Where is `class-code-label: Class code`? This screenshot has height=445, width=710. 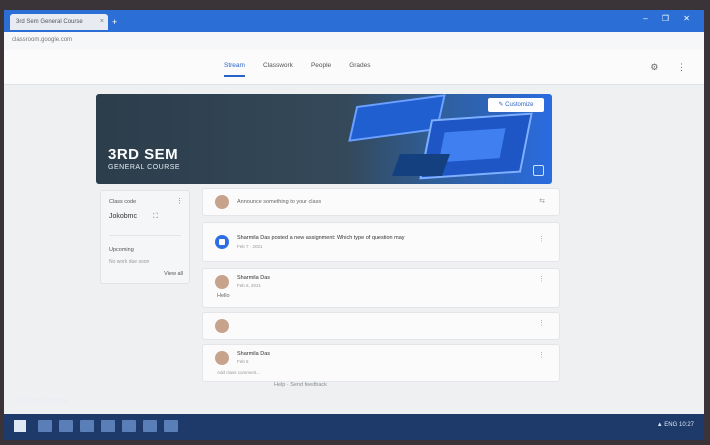
class-code-label: Class code is located at coordinates (123, 202).